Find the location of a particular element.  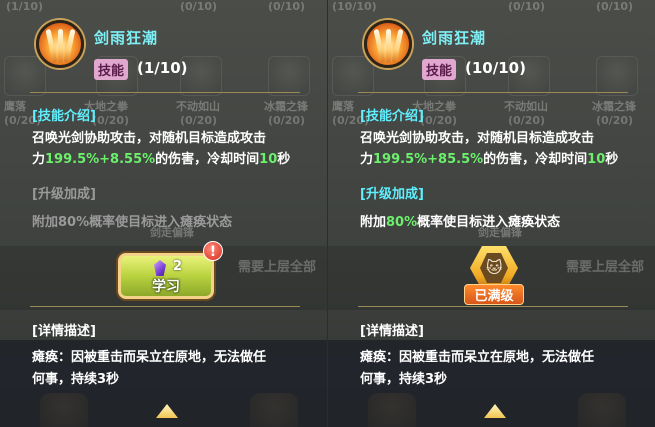

learn-cost: 2 is located at coordinates (178, 266).